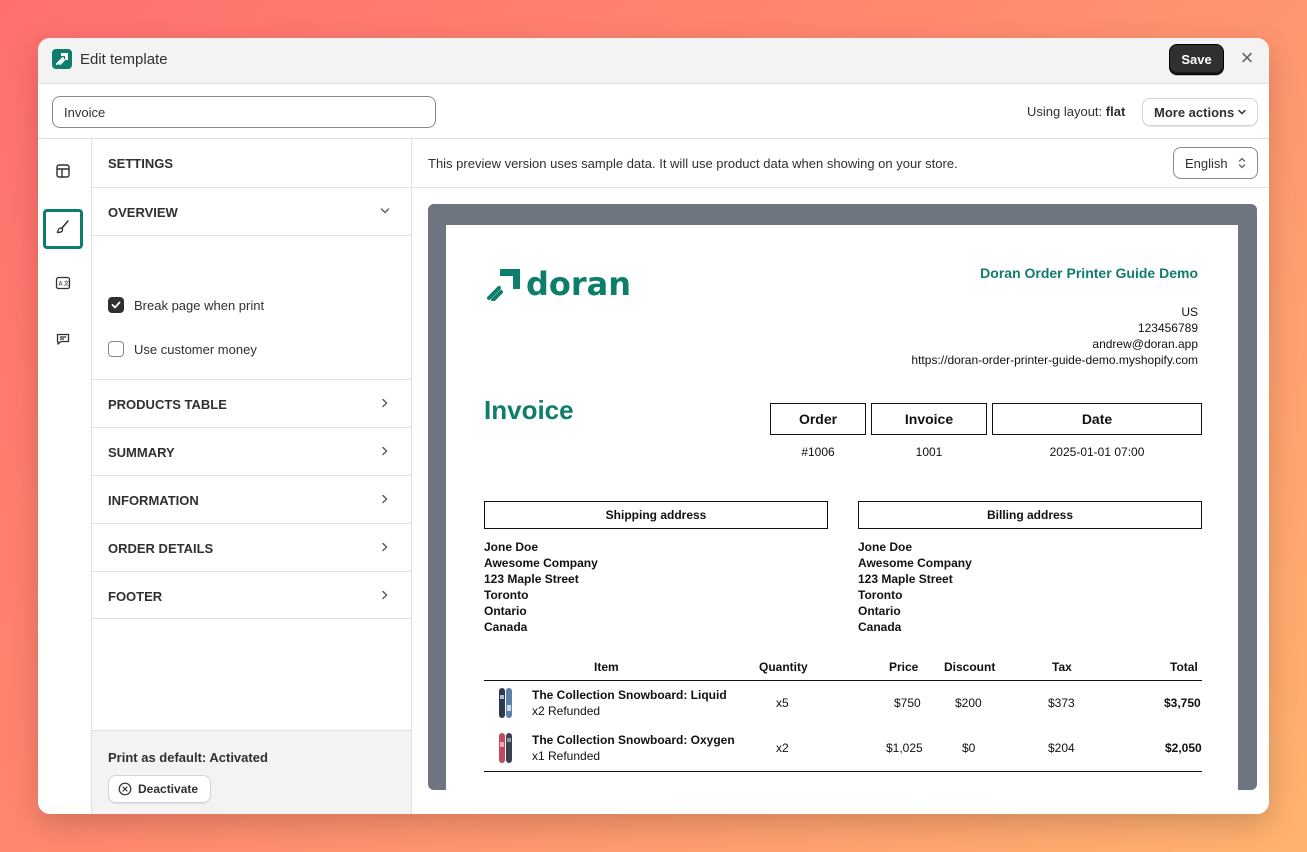 This screenshot has width=1307, height=852. I want to click on shipping-address-heading: Shipping address, so click(656, 515).